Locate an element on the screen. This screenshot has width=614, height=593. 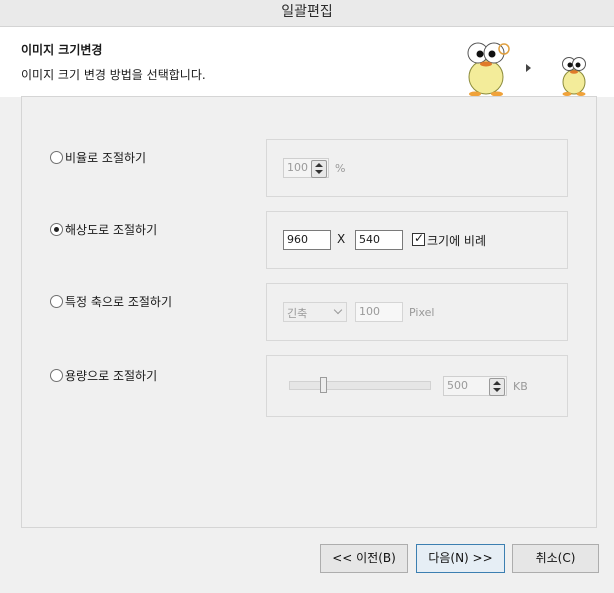
page-title: 이미지 크기변경 is located at coordinates (62, 50).